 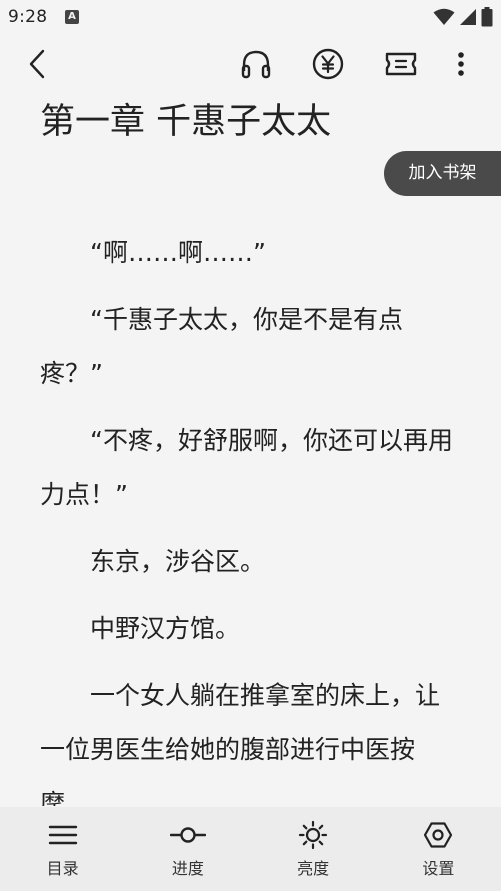 I want to click on notification-a-icon: A, so click(x=72, y=17).